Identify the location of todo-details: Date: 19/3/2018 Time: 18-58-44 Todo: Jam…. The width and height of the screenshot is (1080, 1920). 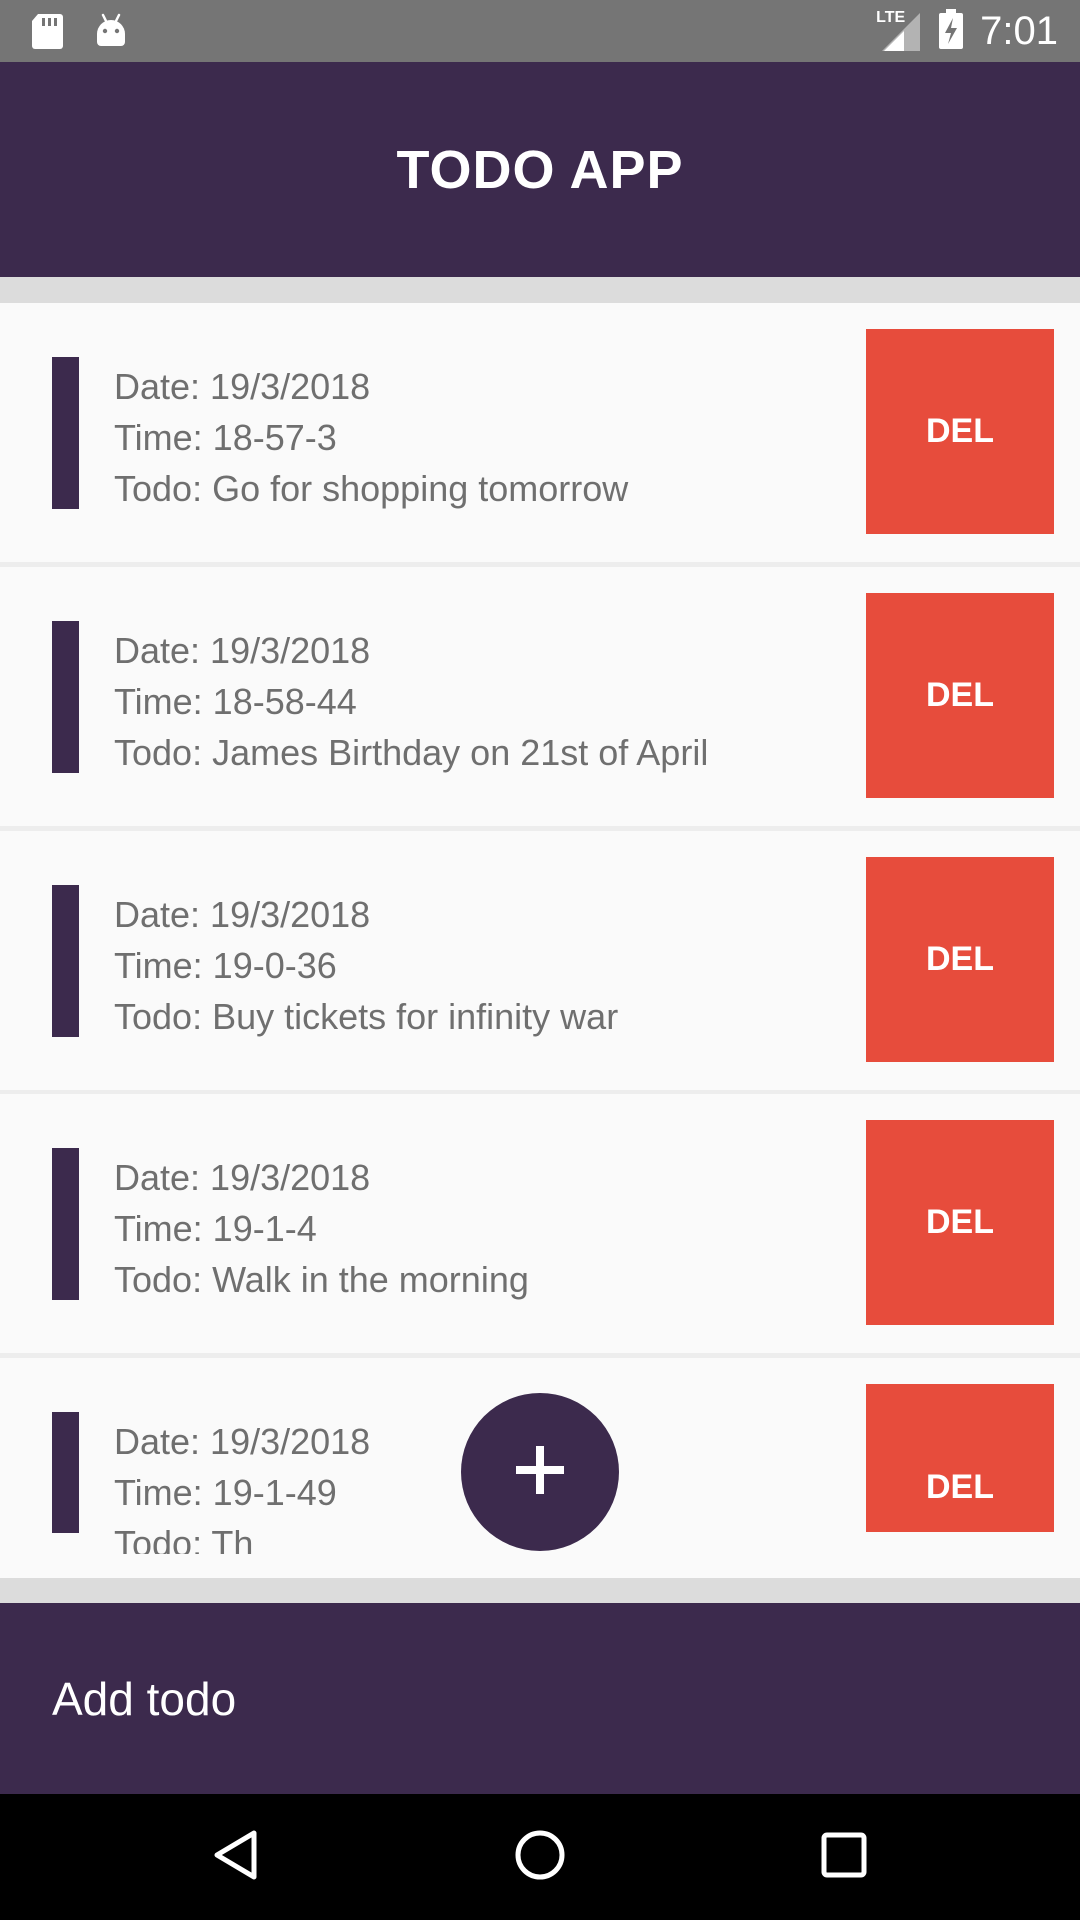
(411, 701).